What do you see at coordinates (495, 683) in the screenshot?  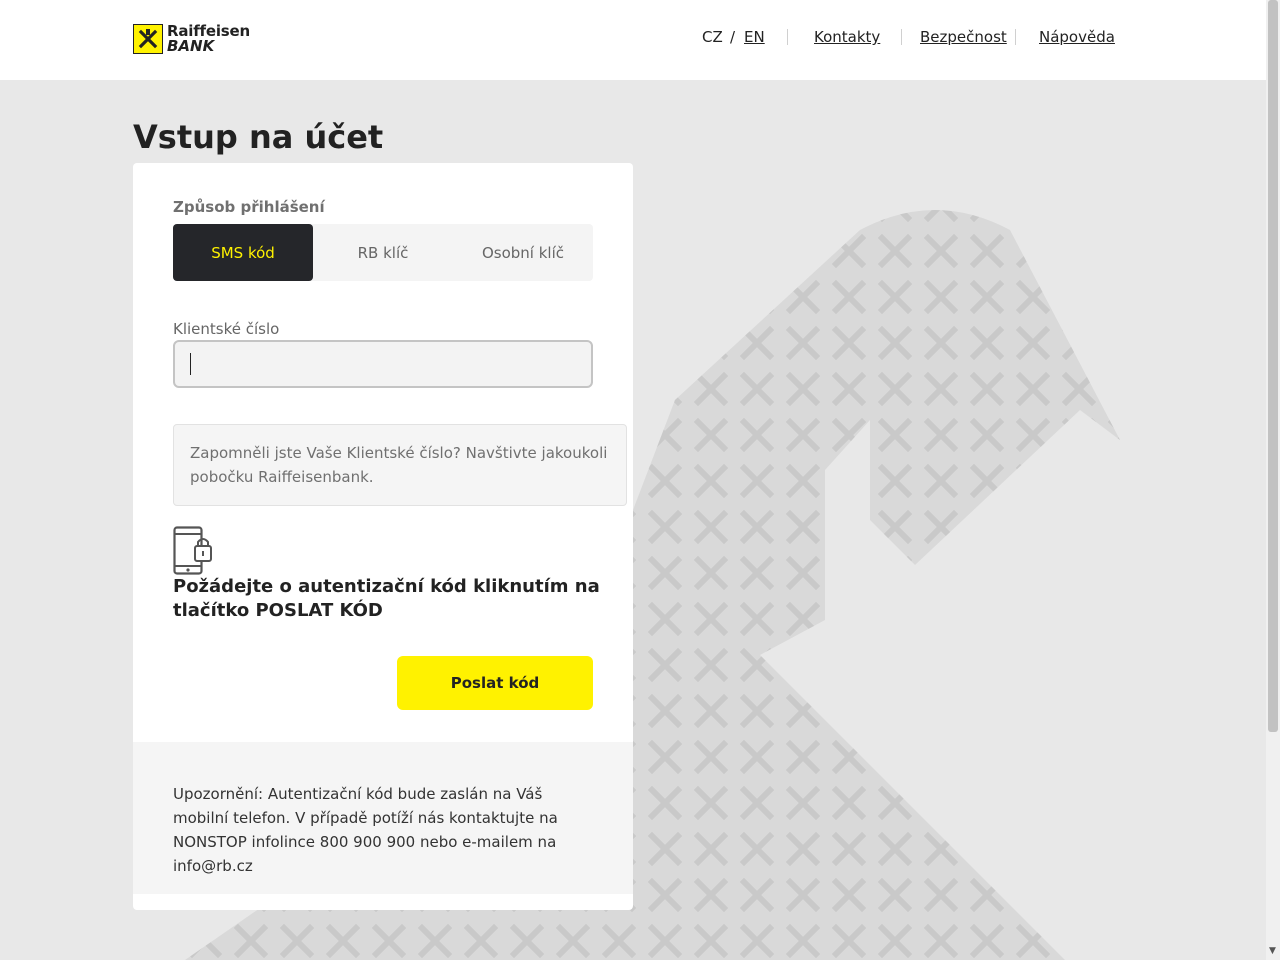 I see `send-code-button: Poslat kód` at bounding box center [495, 683].